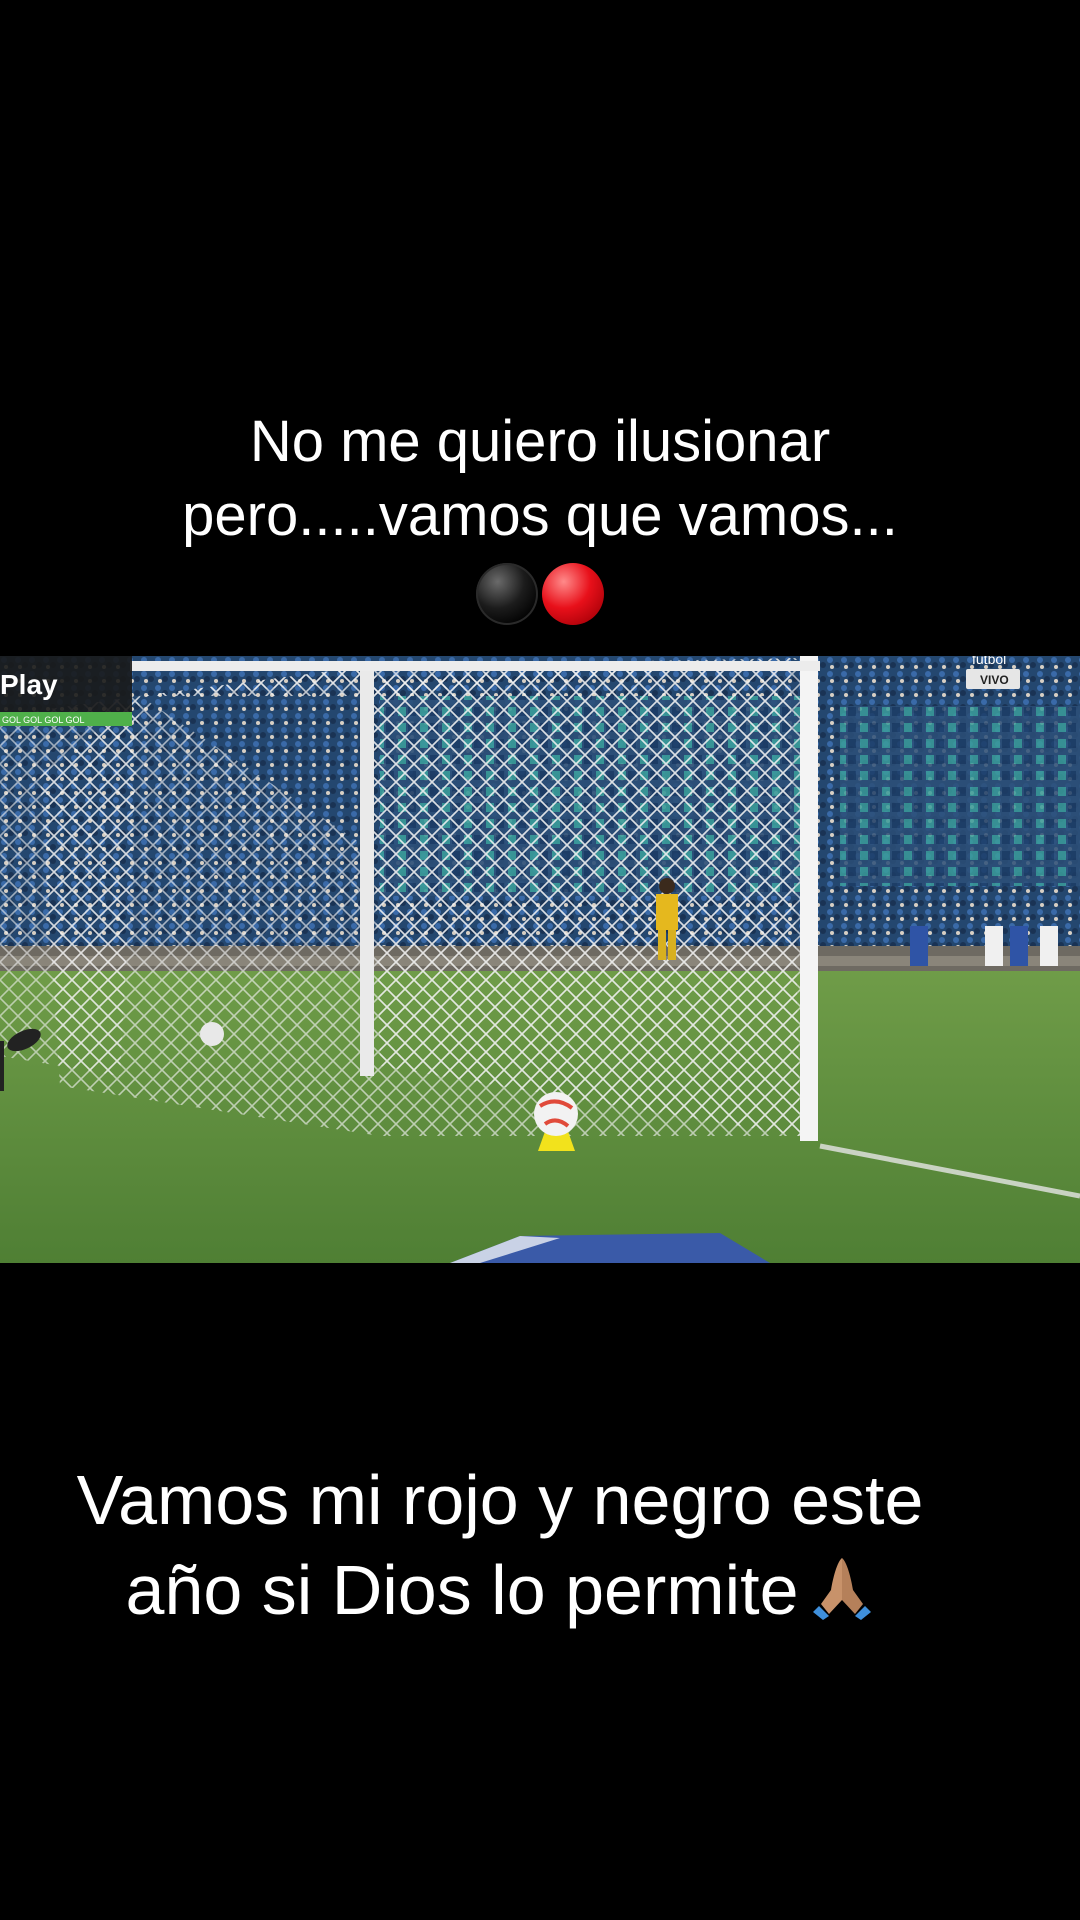 The height and width of the screenshot is (1920, 1080). What do you see at coordinates (367, 871) in the screenshot?
I see `goal-post-back` at bounding box center [367, 871].